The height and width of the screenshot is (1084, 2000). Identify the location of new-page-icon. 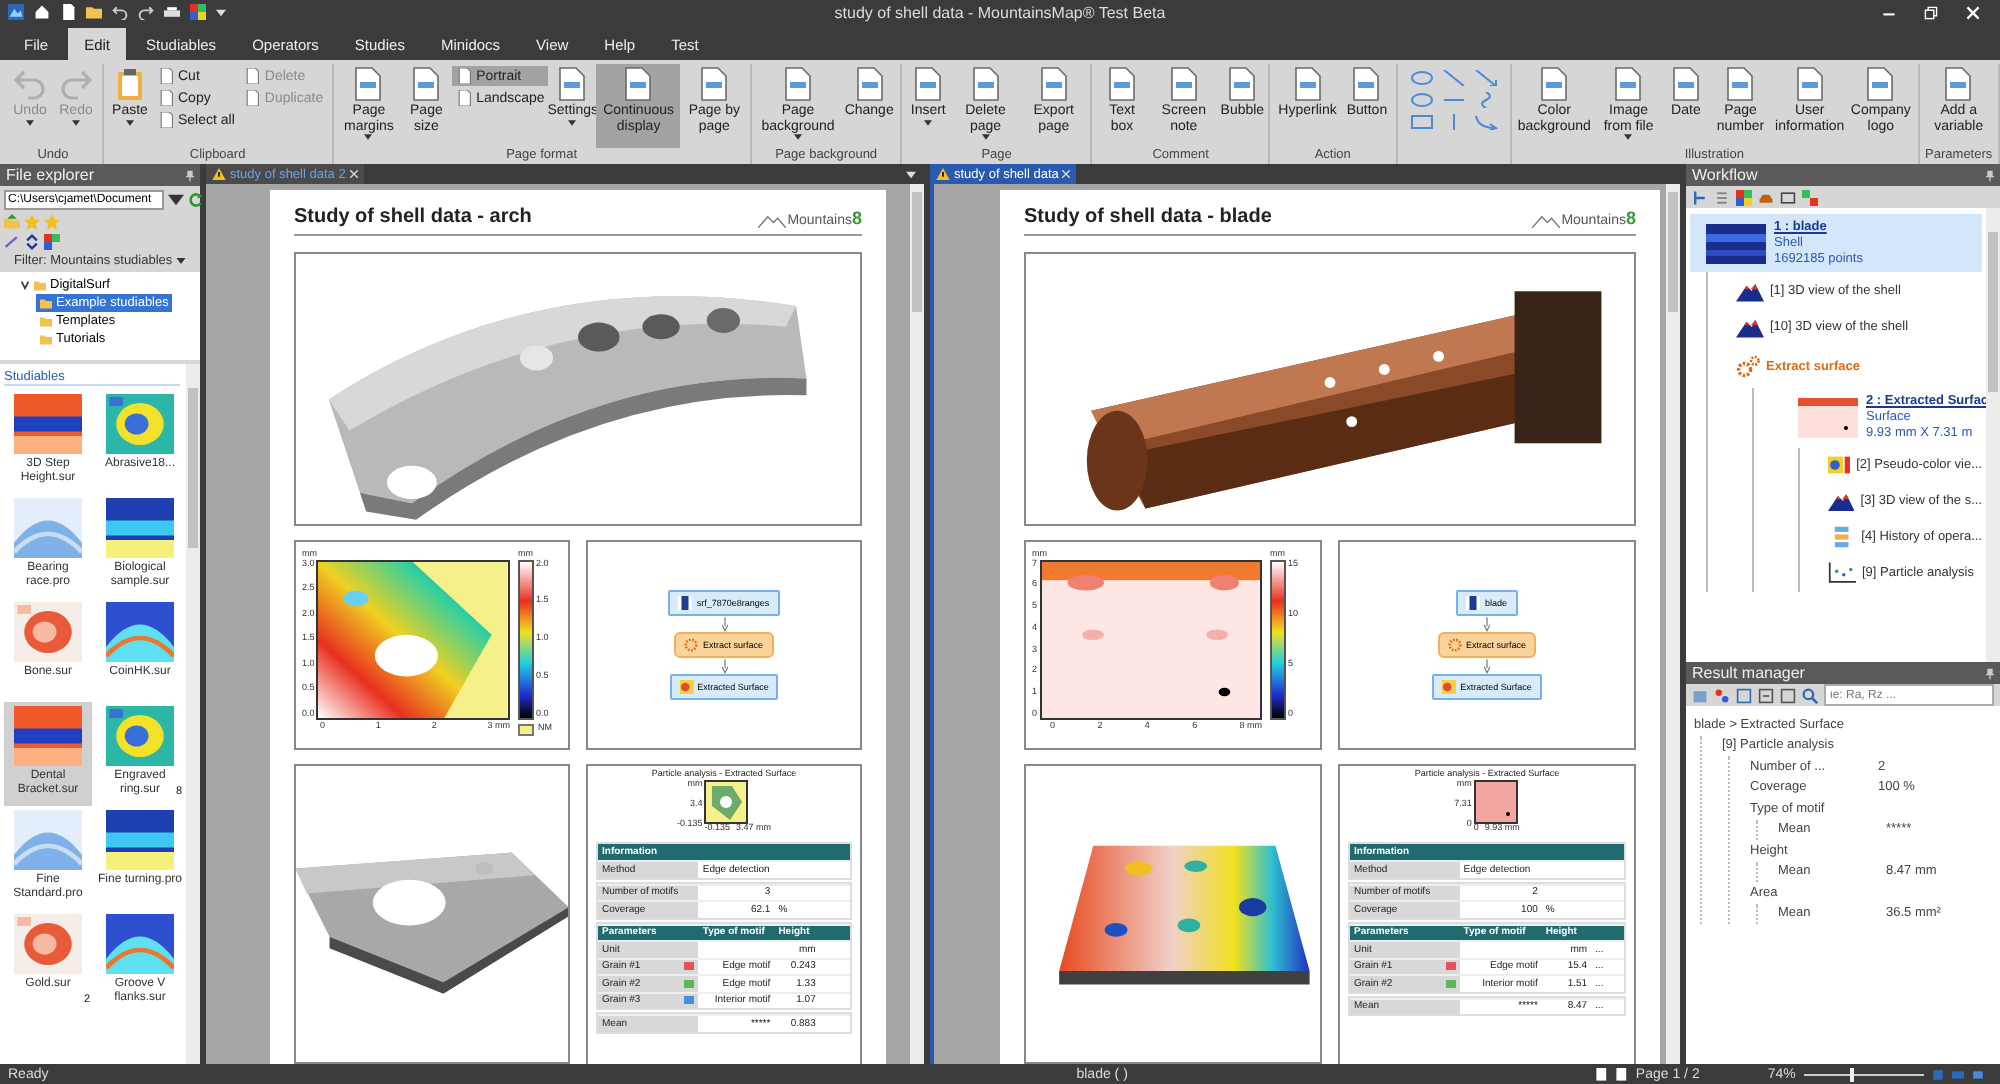
(68, 12).